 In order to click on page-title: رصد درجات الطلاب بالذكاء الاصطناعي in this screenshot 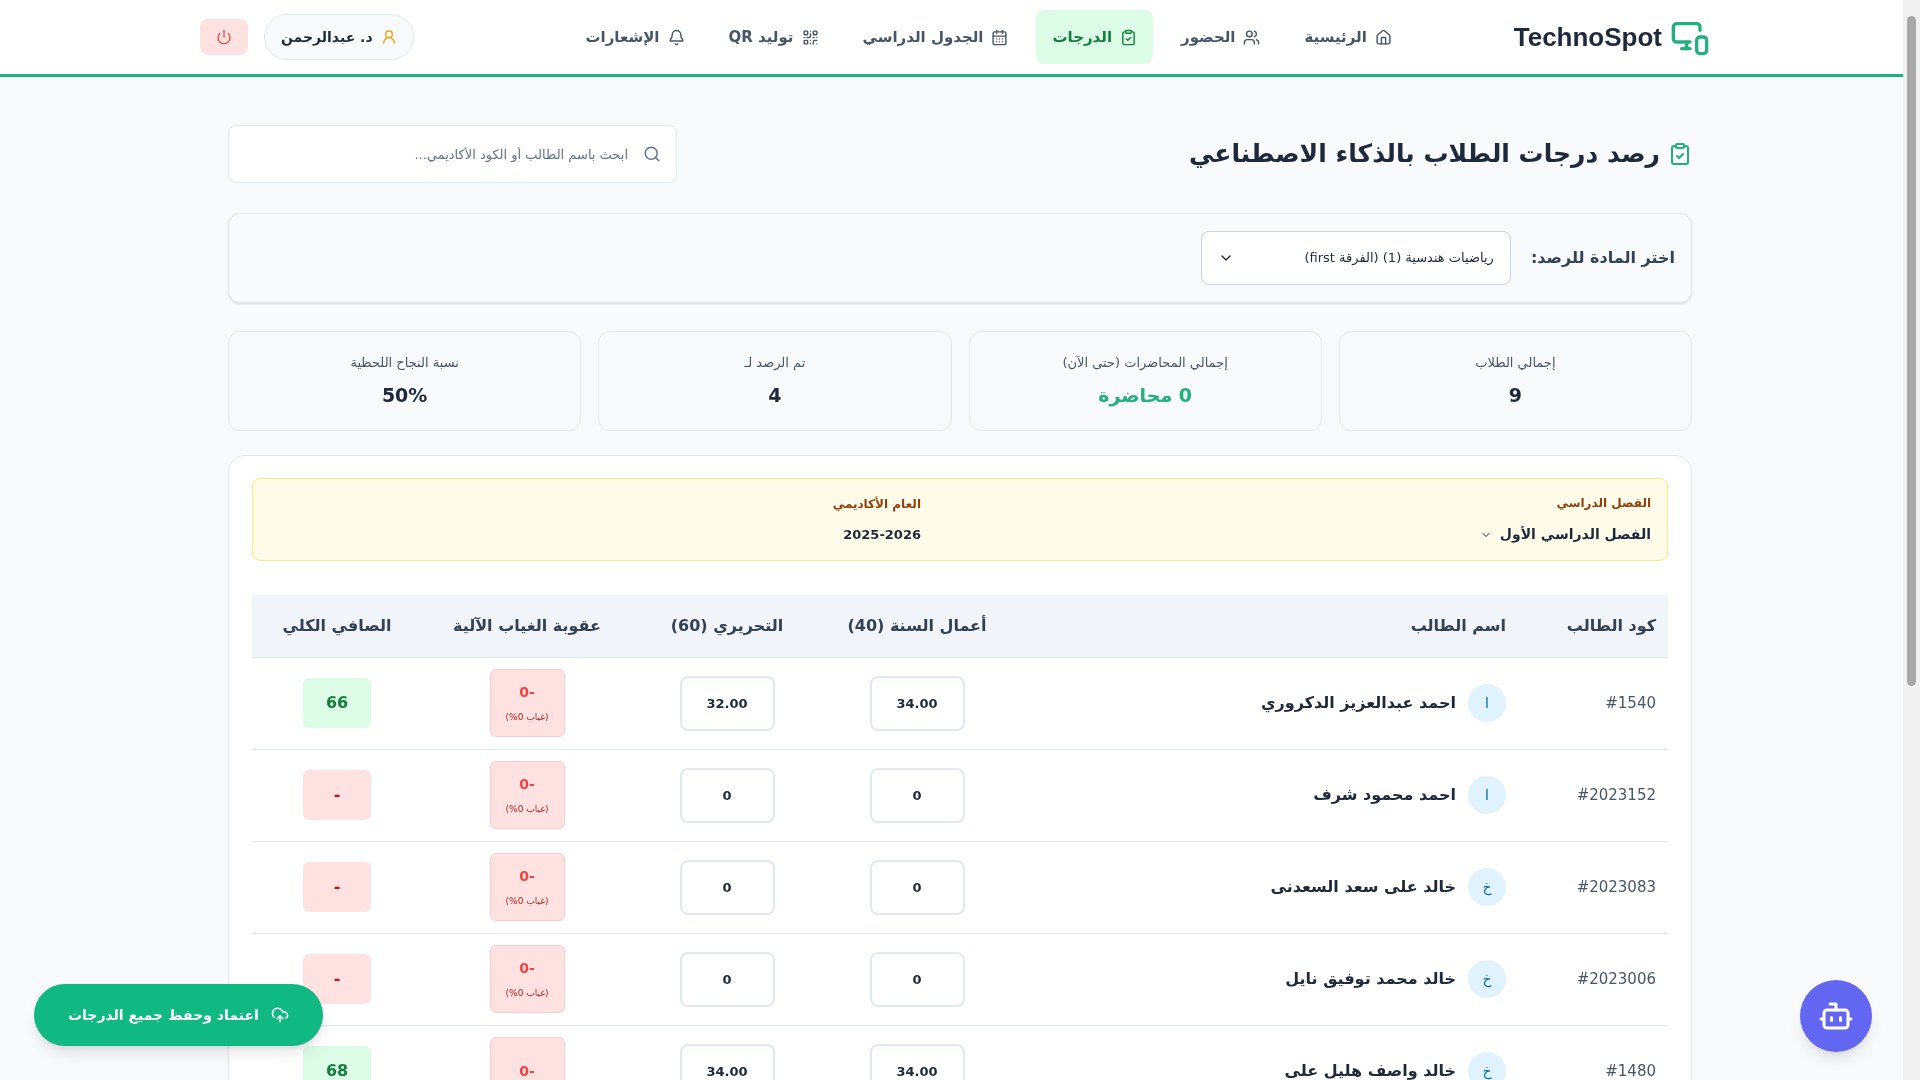, I will do `click(1424, 154)`.